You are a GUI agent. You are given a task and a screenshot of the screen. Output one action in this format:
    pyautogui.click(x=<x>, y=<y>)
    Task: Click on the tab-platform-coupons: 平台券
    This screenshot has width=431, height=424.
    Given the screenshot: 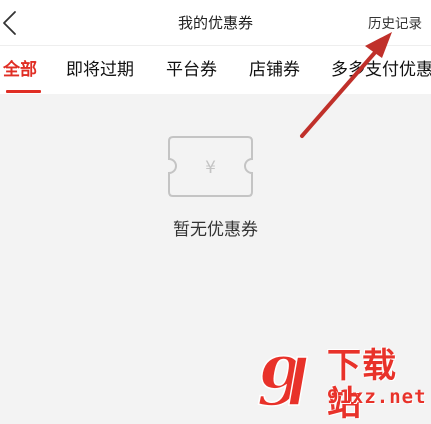 What is the action you would take?
    pyautogui.click(x=191, y=70)
    